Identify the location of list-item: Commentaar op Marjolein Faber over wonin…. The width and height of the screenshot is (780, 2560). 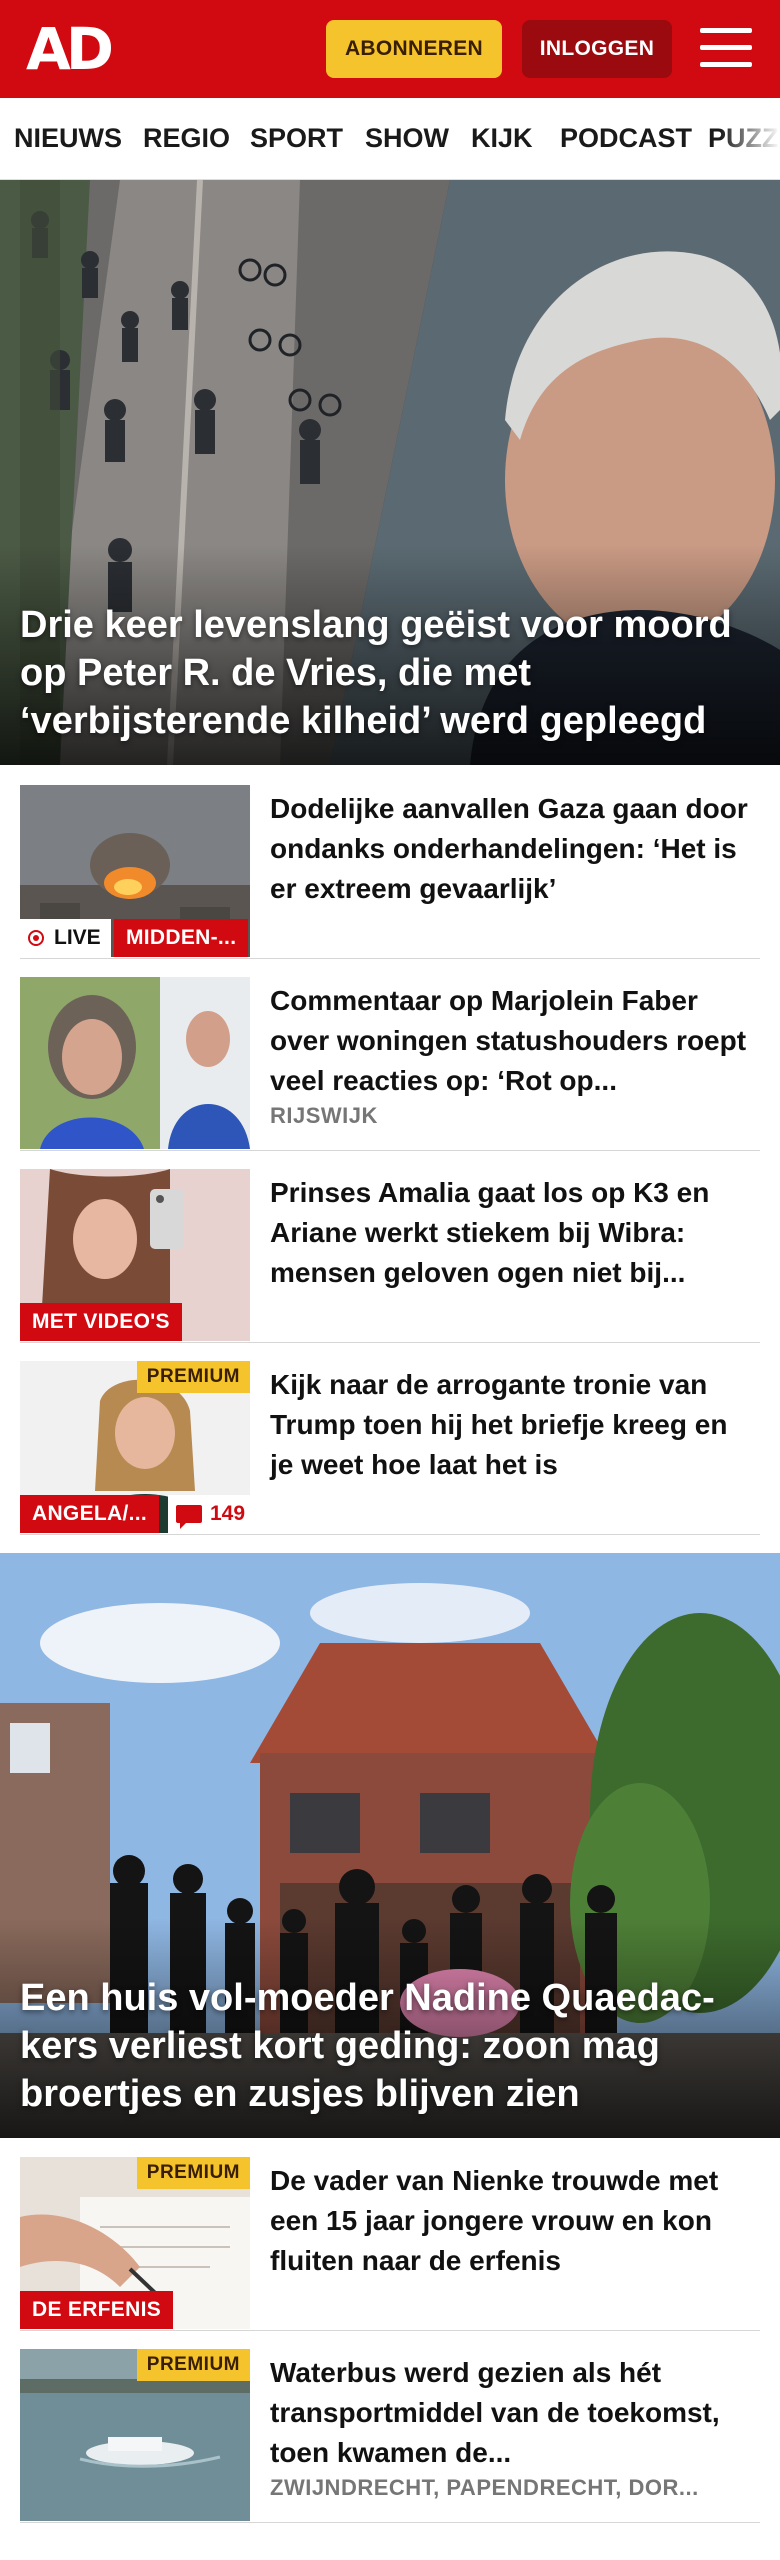
(390, 1064).